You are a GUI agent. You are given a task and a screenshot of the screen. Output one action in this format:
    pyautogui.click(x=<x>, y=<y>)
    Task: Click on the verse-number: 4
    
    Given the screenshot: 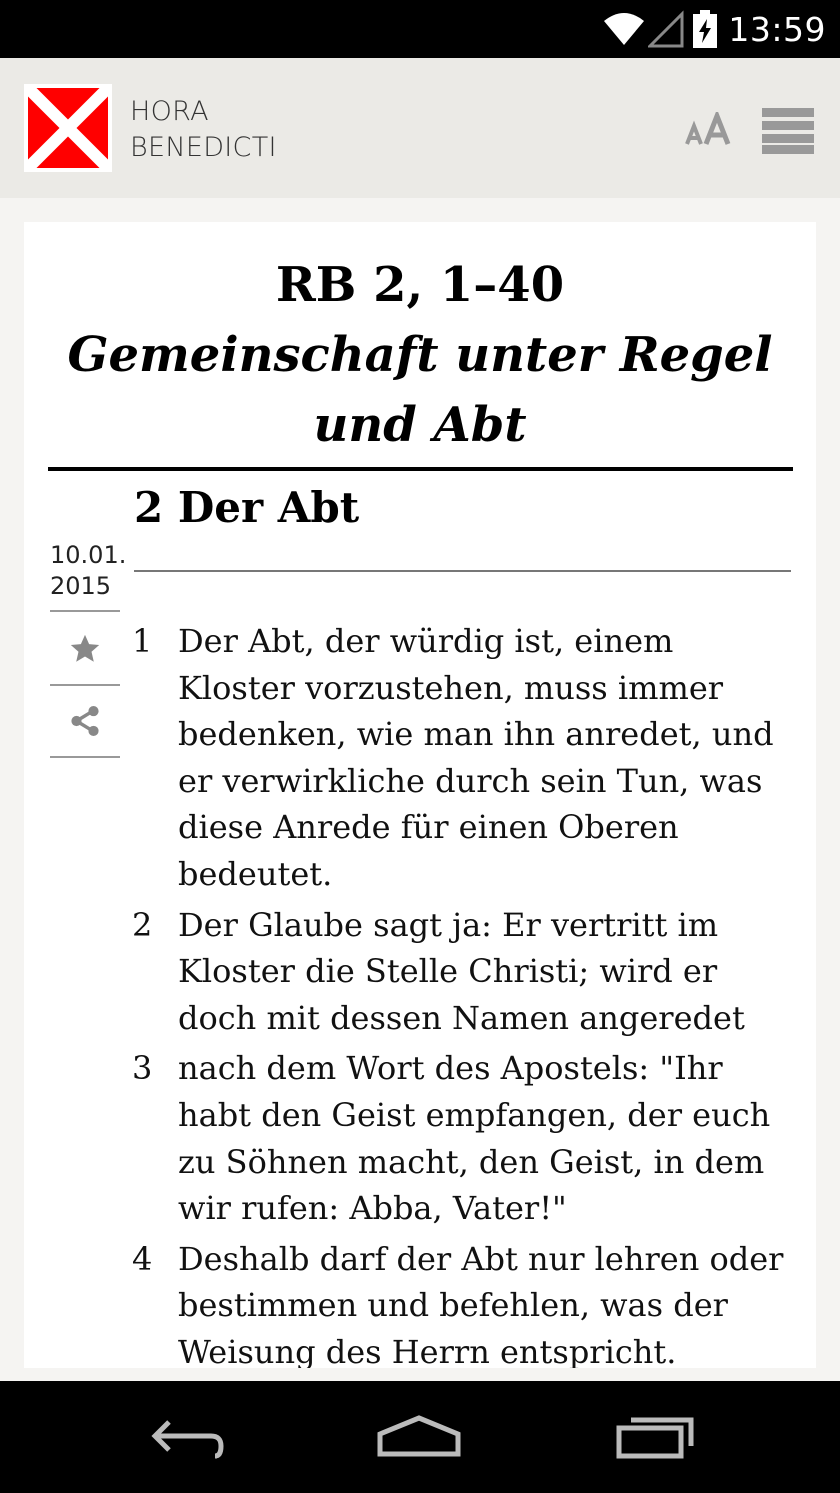 What is the action you would take?
    pyautogui.click(x=142, y=1258)
    